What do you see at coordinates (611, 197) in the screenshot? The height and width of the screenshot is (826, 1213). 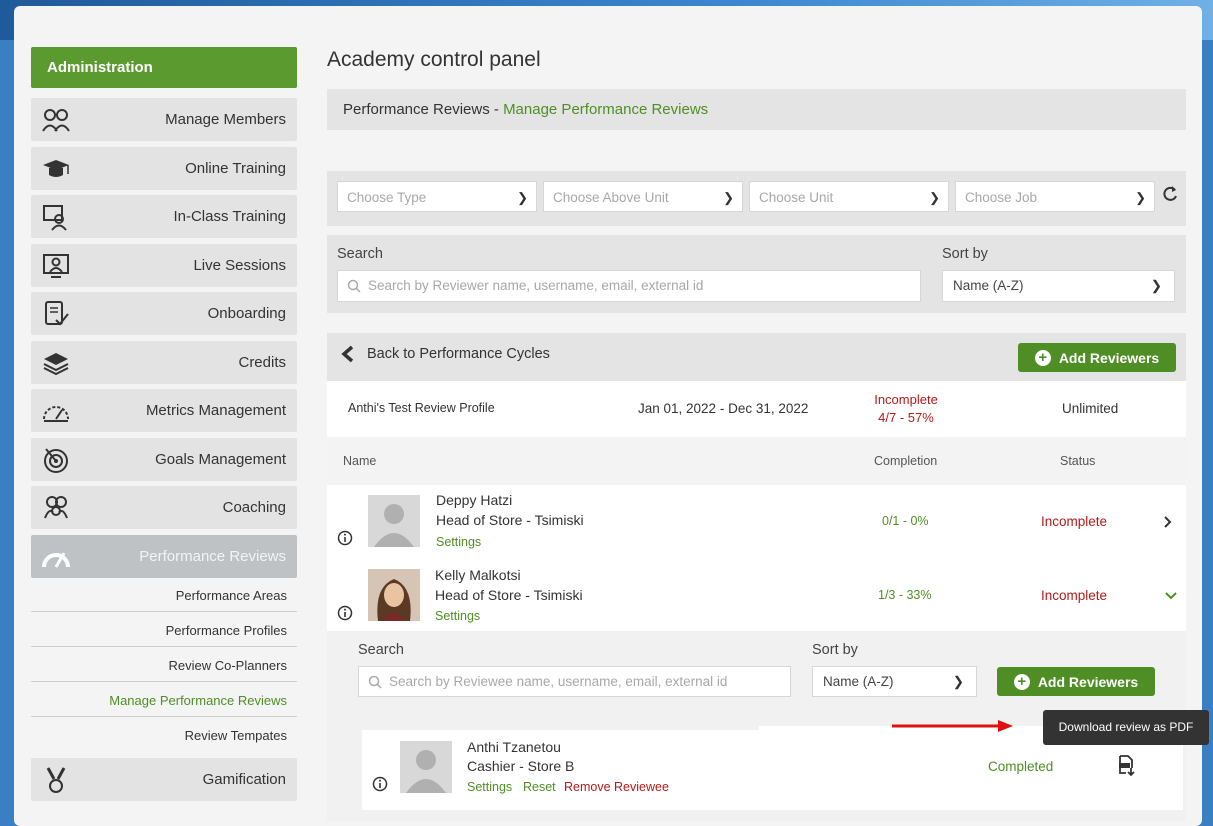 I see `above-unit-select-placeholder: Choose Above Unit` at bounding box center [611, 197].